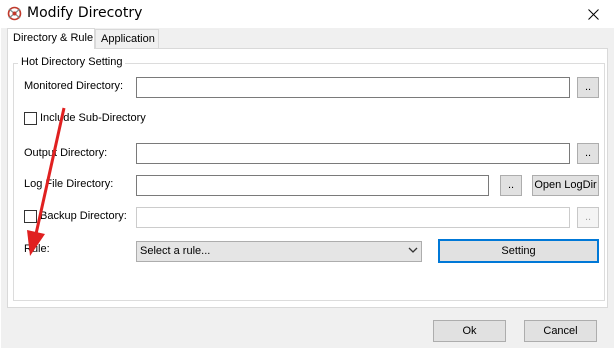 The width and height of the screenshot is (615, 349). I want to click on open-logdir-button: Open LogDir, so click(565, 185).